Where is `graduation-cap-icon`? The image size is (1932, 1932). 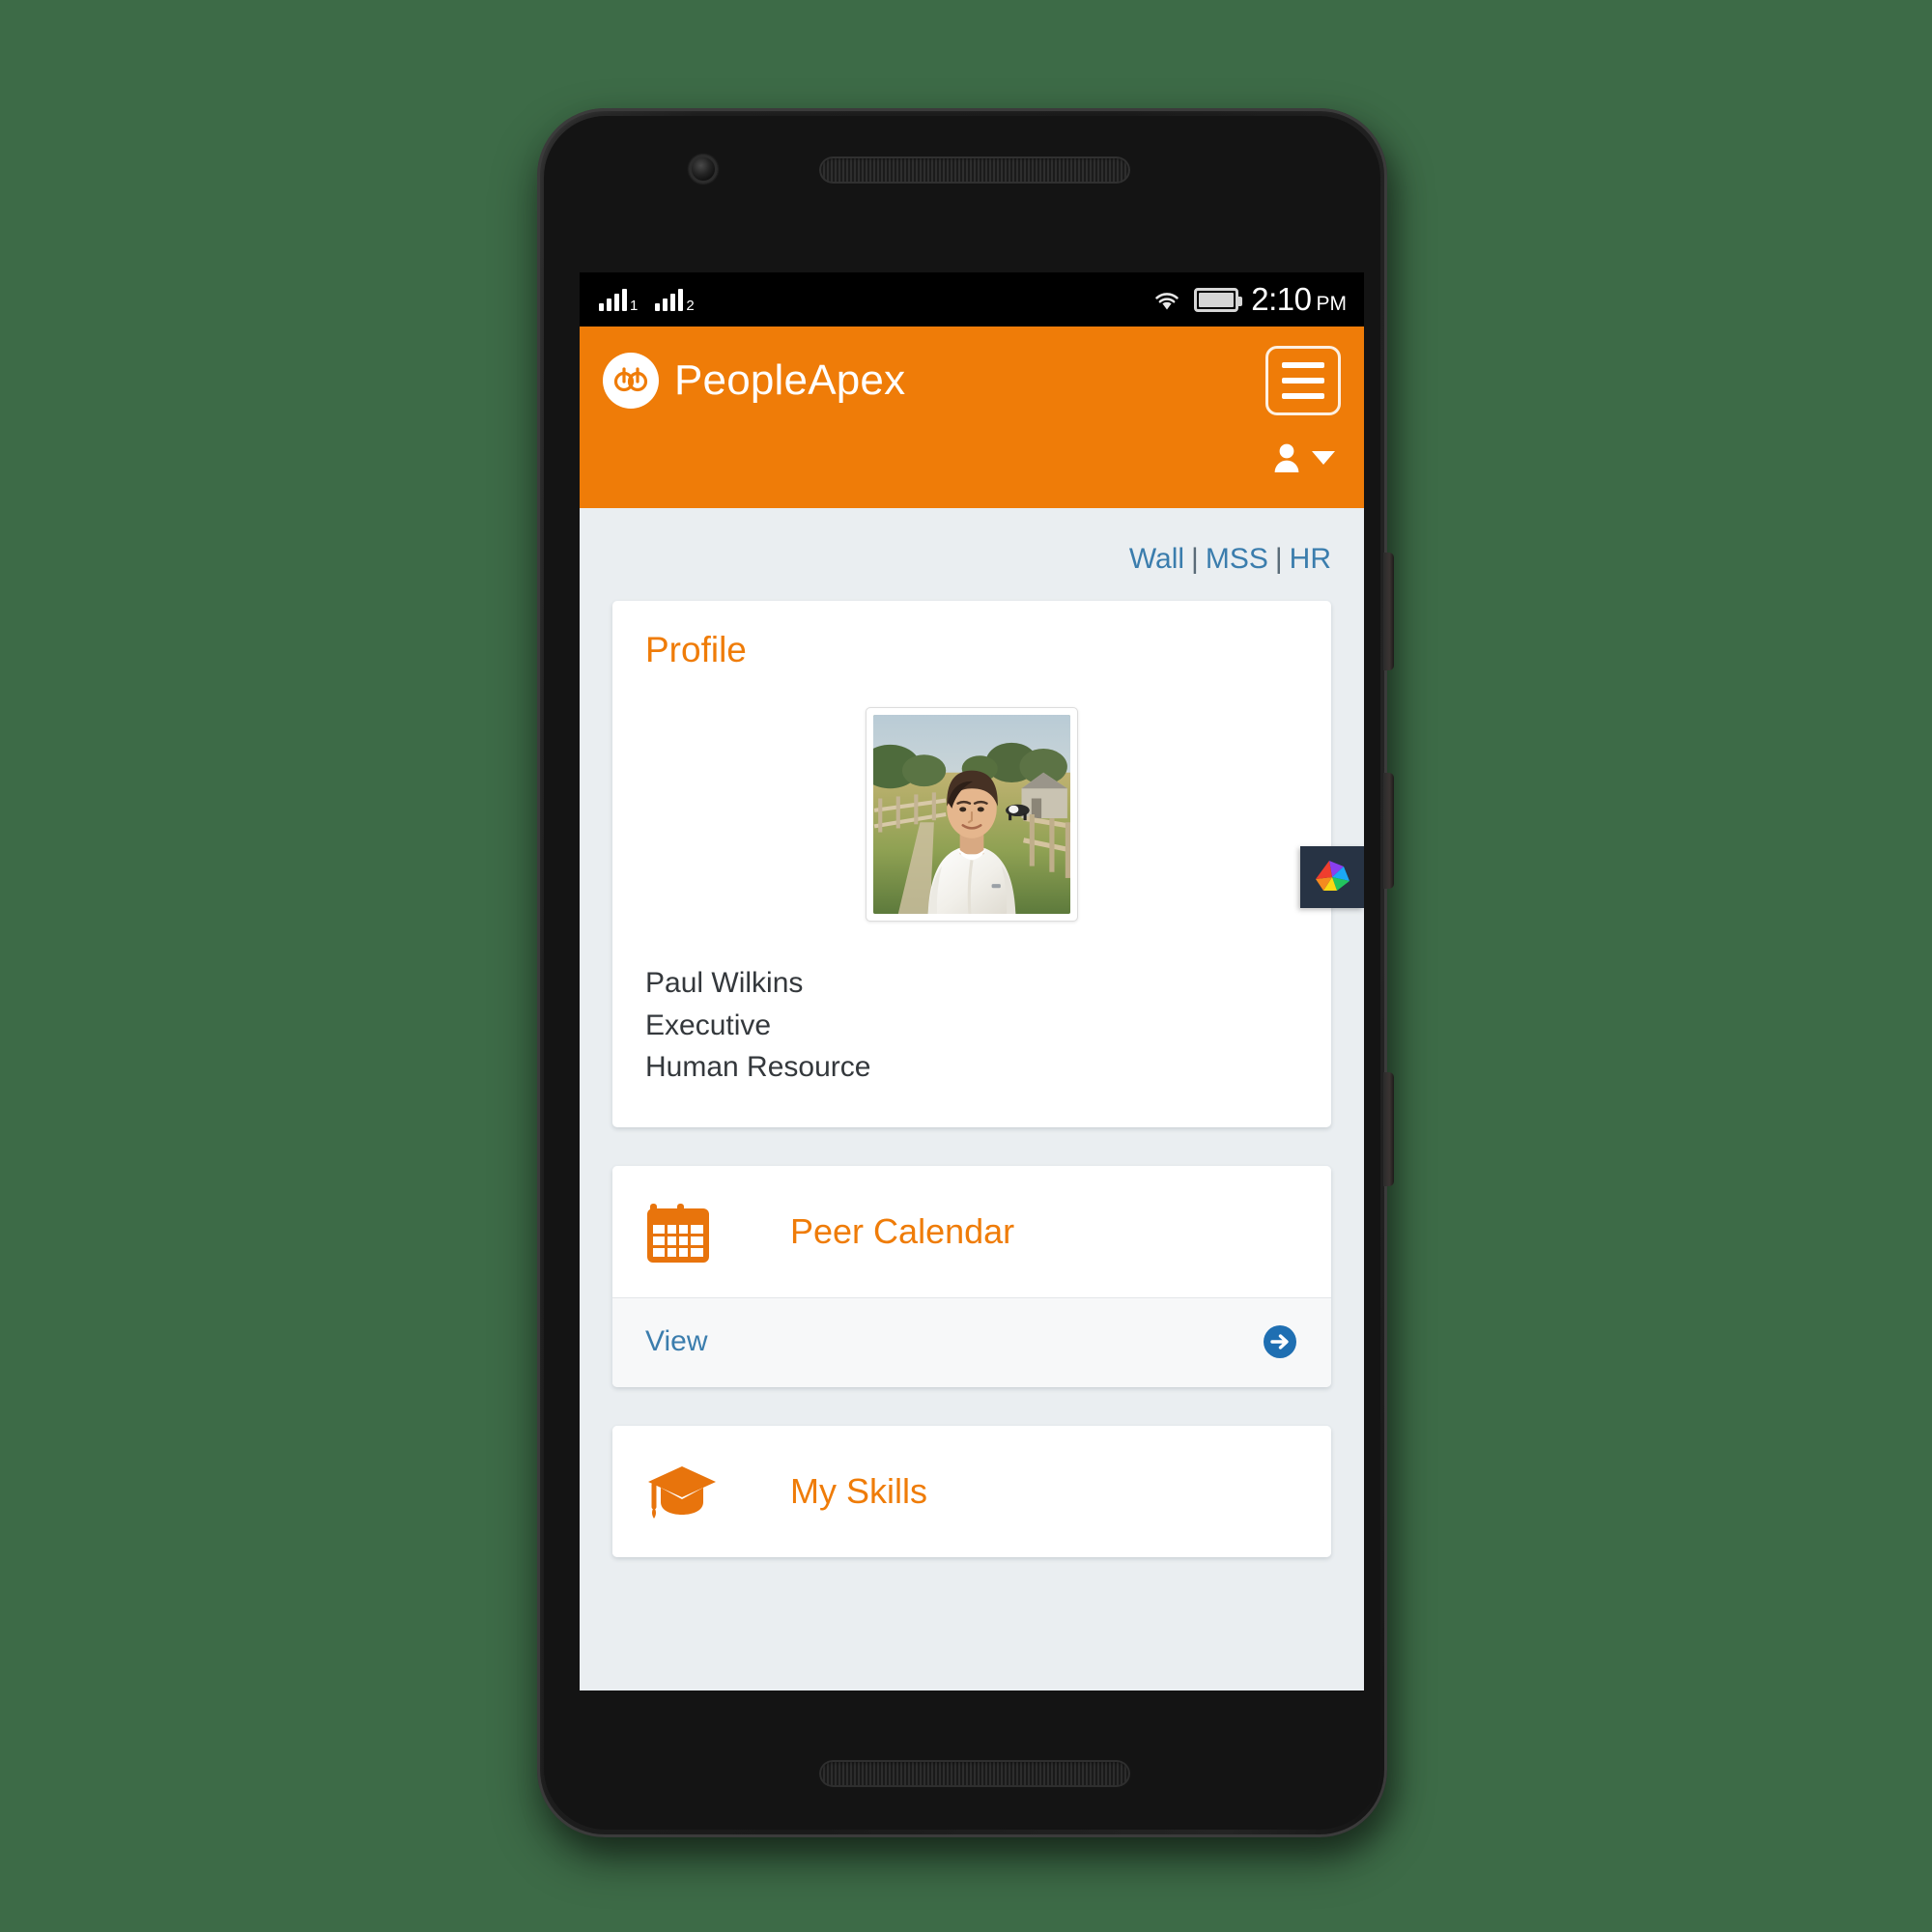 graduation-cap-icon is located at coordinates (682, 1491).